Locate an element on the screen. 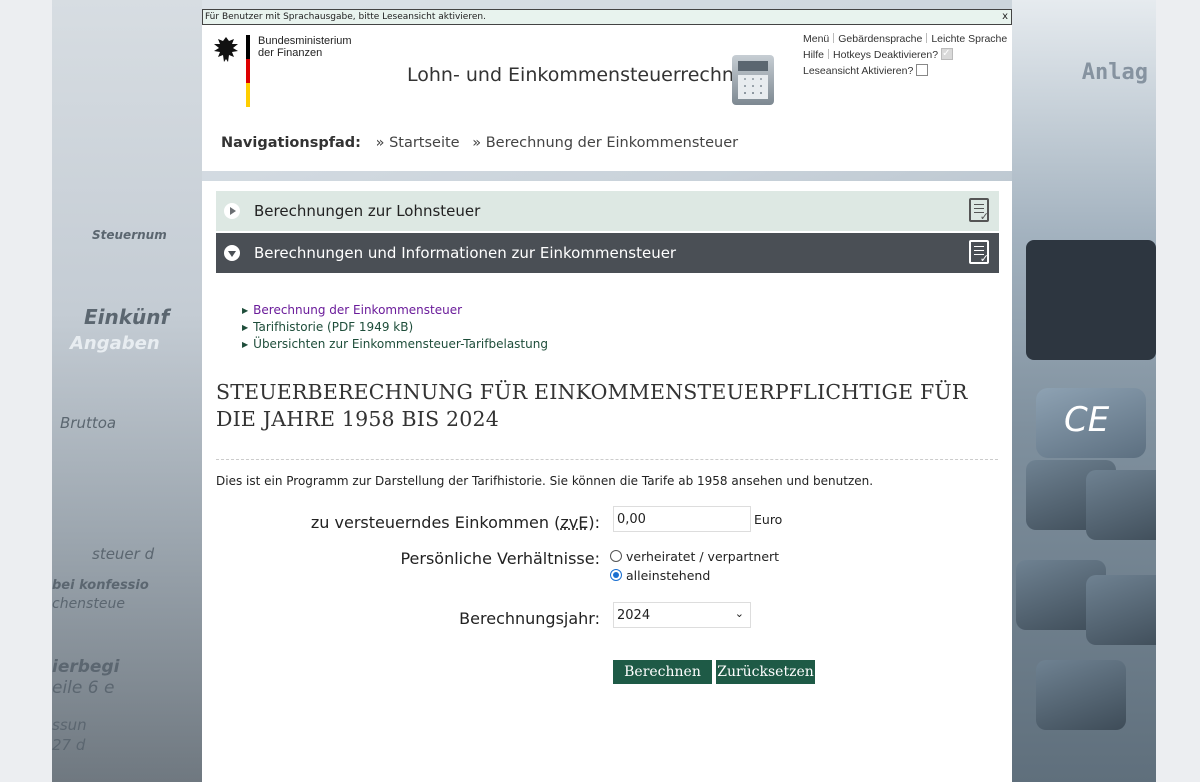 This screenshot has height=782, width=1200. radio-married: verheiratet / verpartnert is located at coordinates (694, 556).